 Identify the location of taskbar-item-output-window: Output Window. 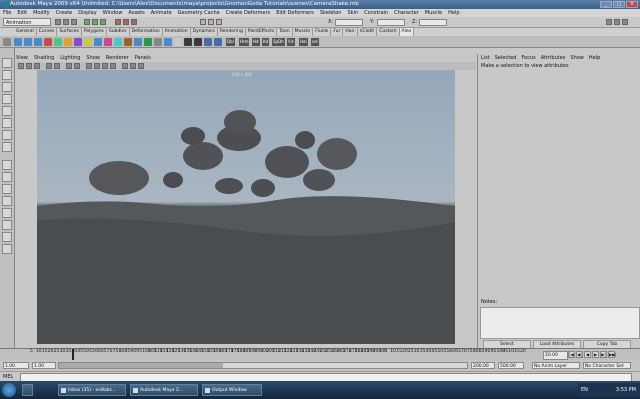
(232, 390).